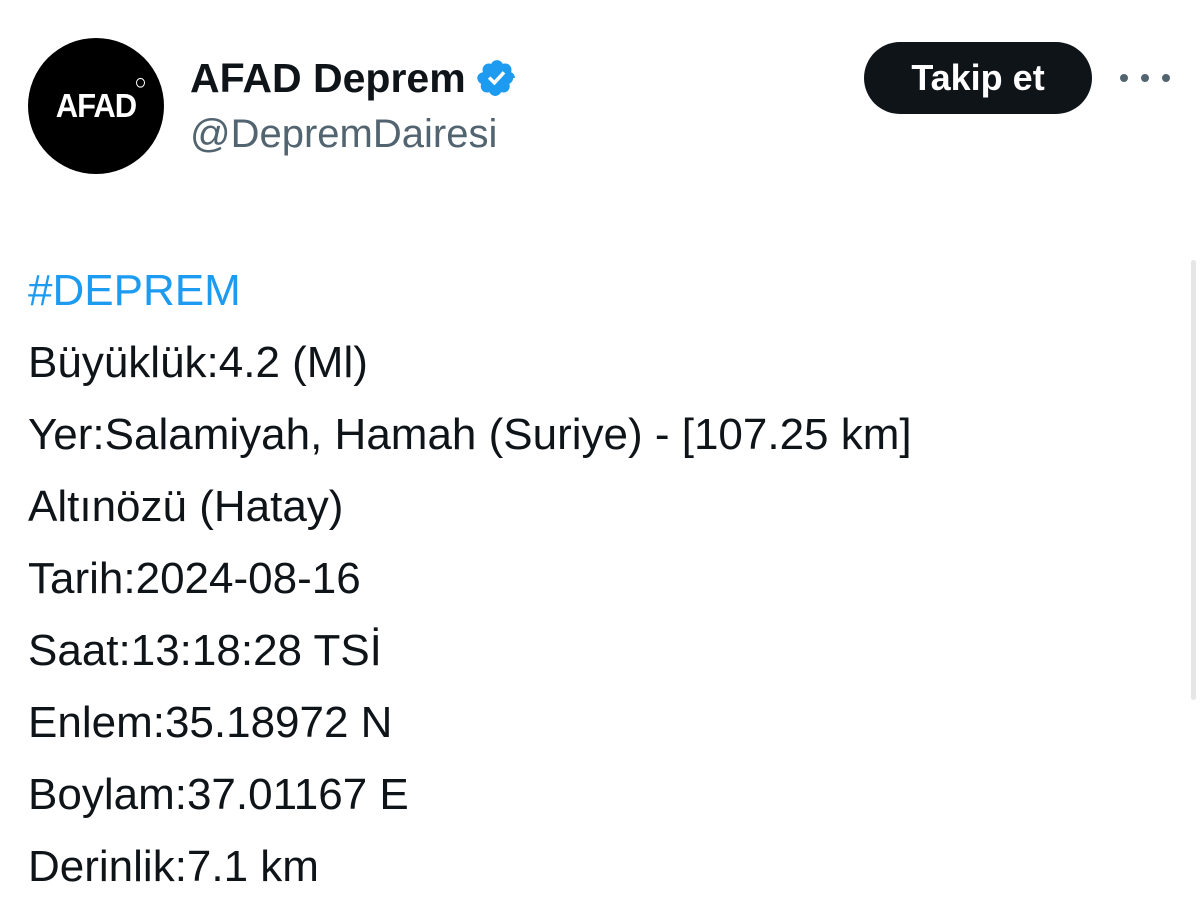 This screenshot has height=903, width=1200. What do you see at coordinates (354, 134) in the screenshot?
I see `user-handle: @DepremDairesi` at bounding box center [354, 134].